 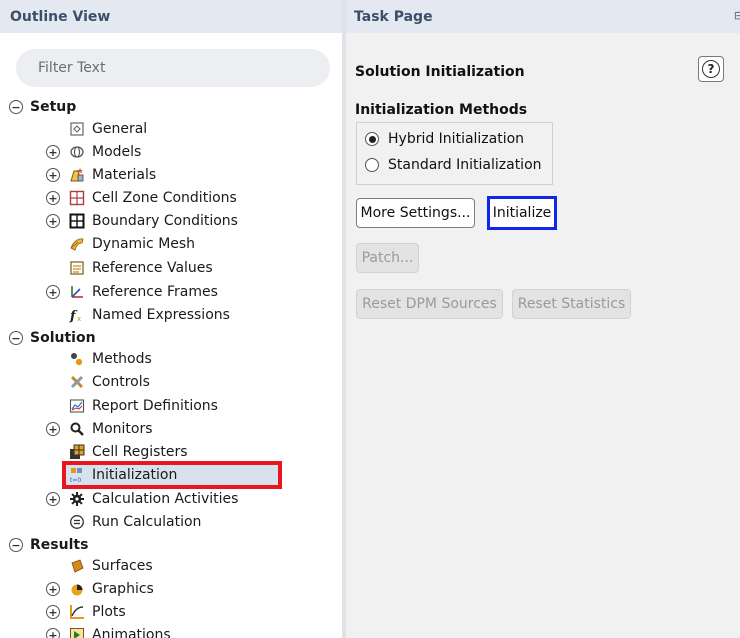 I want to click on solution-collapse-toggle: −, so click(x=16, y=338).